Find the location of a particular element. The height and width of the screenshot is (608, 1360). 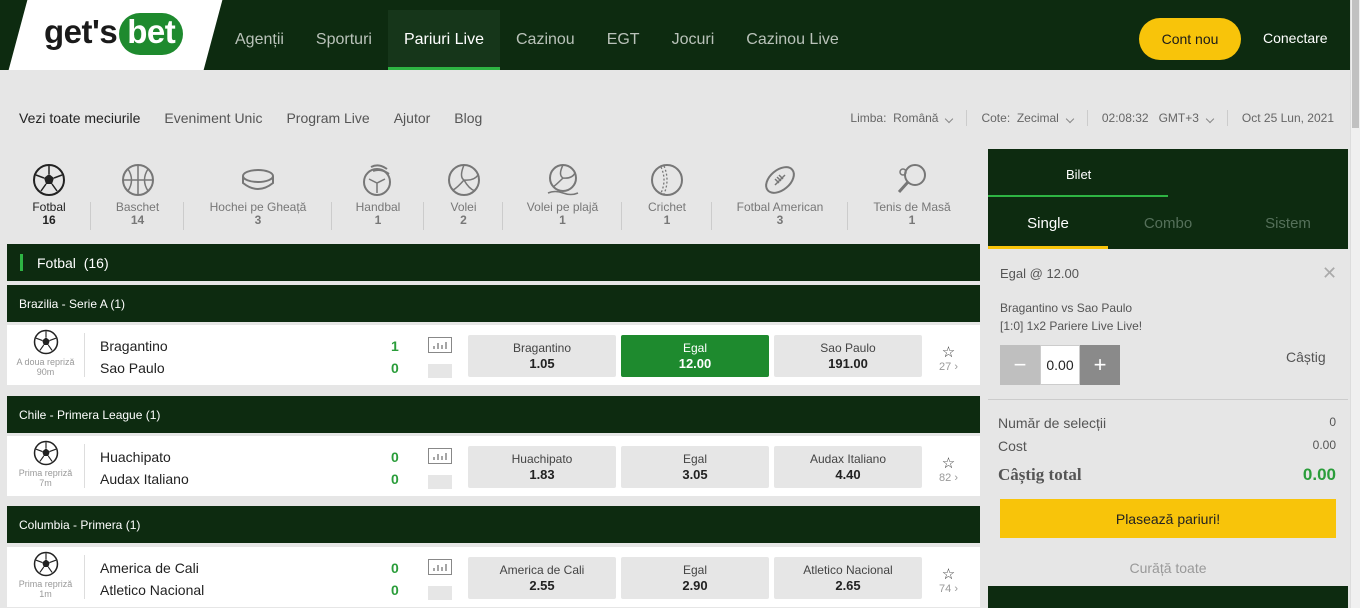

odd-home-button: America de Cali 2.55 is located at coordinates (542, 578).